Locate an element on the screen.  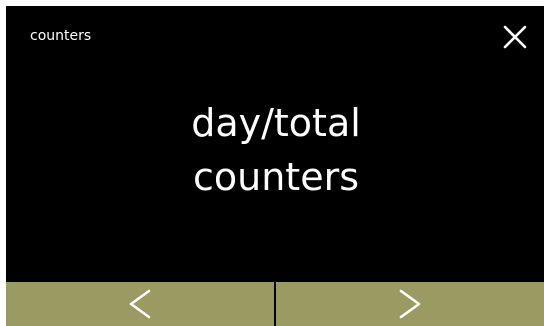
close-icon is located at coordinates (515, 37).